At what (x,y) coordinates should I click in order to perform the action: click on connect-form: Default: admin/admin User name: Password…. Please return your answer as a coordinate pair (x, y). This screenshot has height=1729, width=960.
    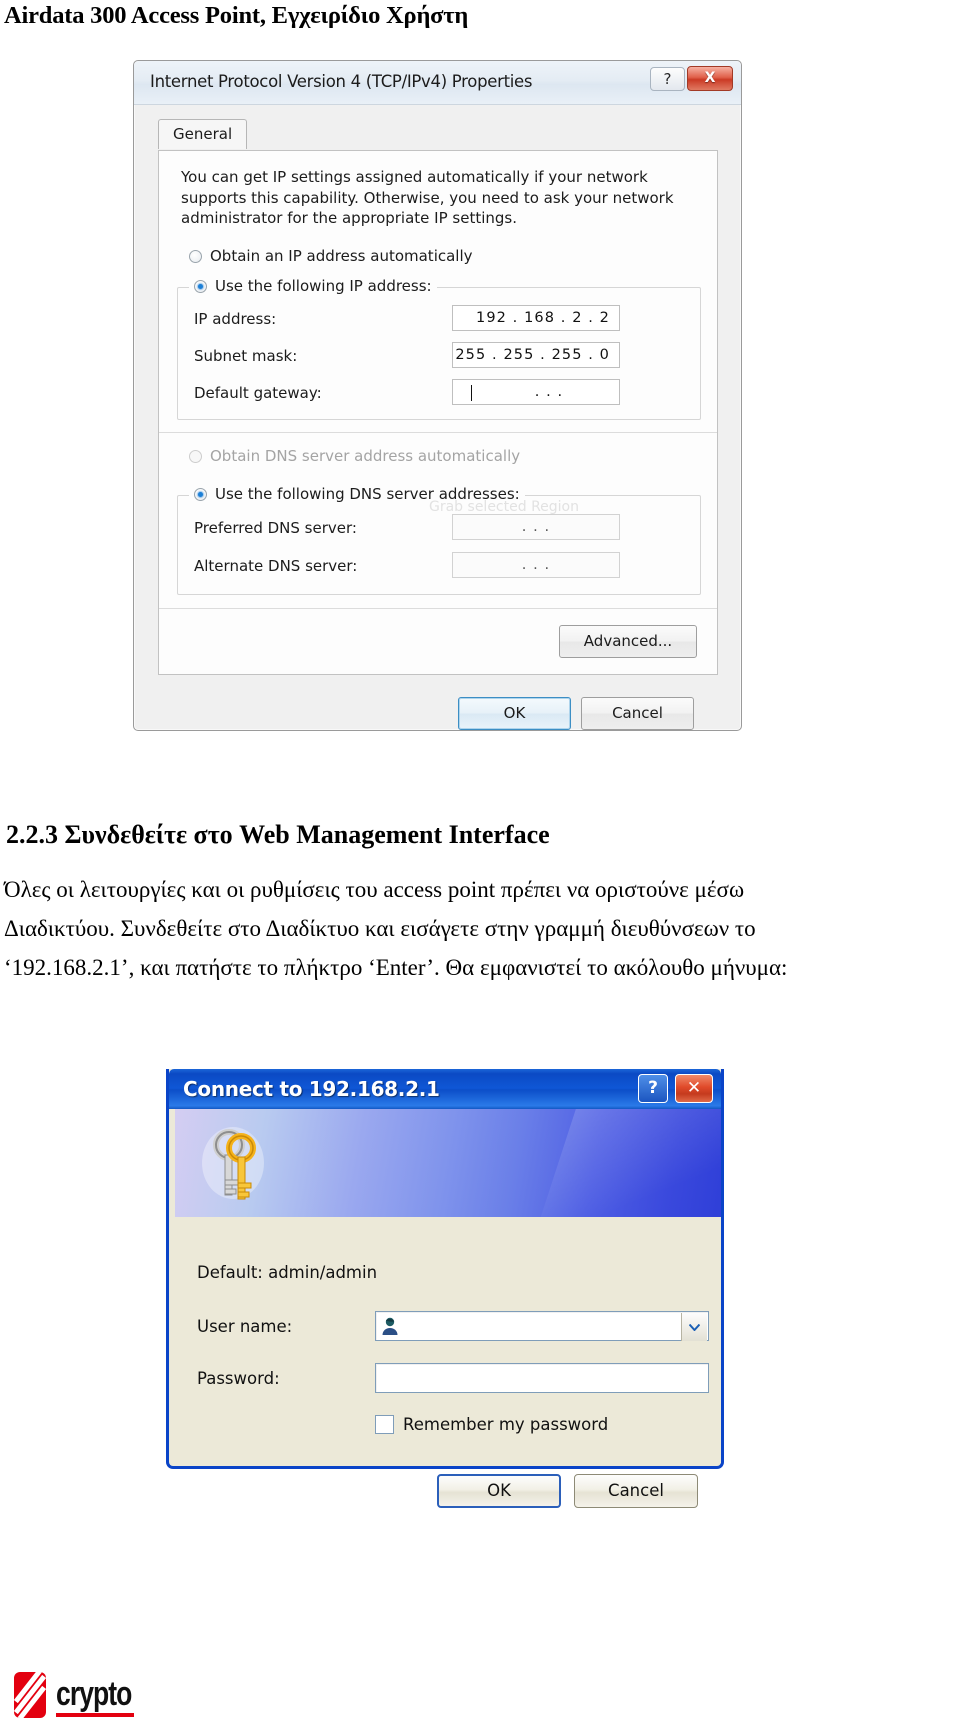
    Looking at the image, I should click on (448, 1362).